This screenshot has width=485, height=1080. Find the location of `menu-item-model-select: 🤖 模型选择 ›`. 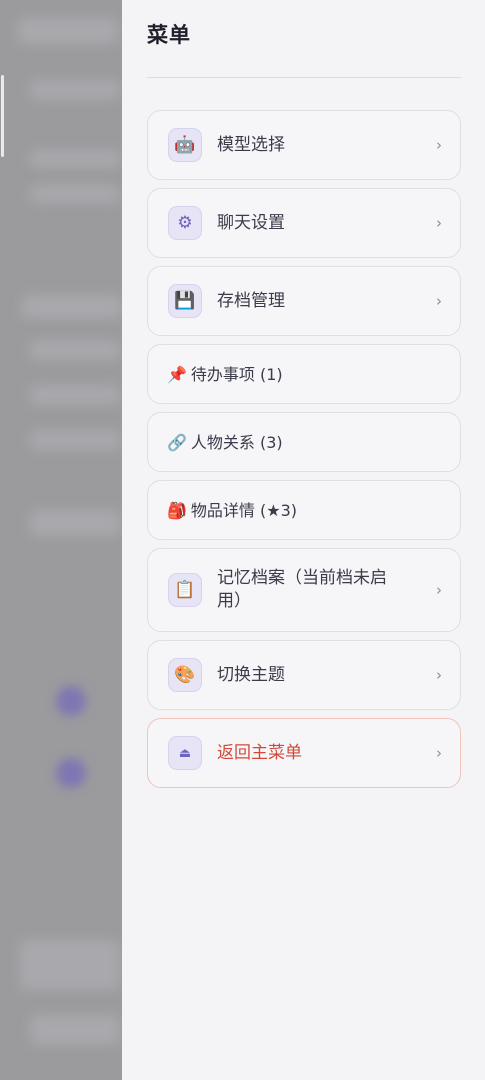

menu-item-model-select: 🤖 模型选择 › is located at coordinates (304, 145).